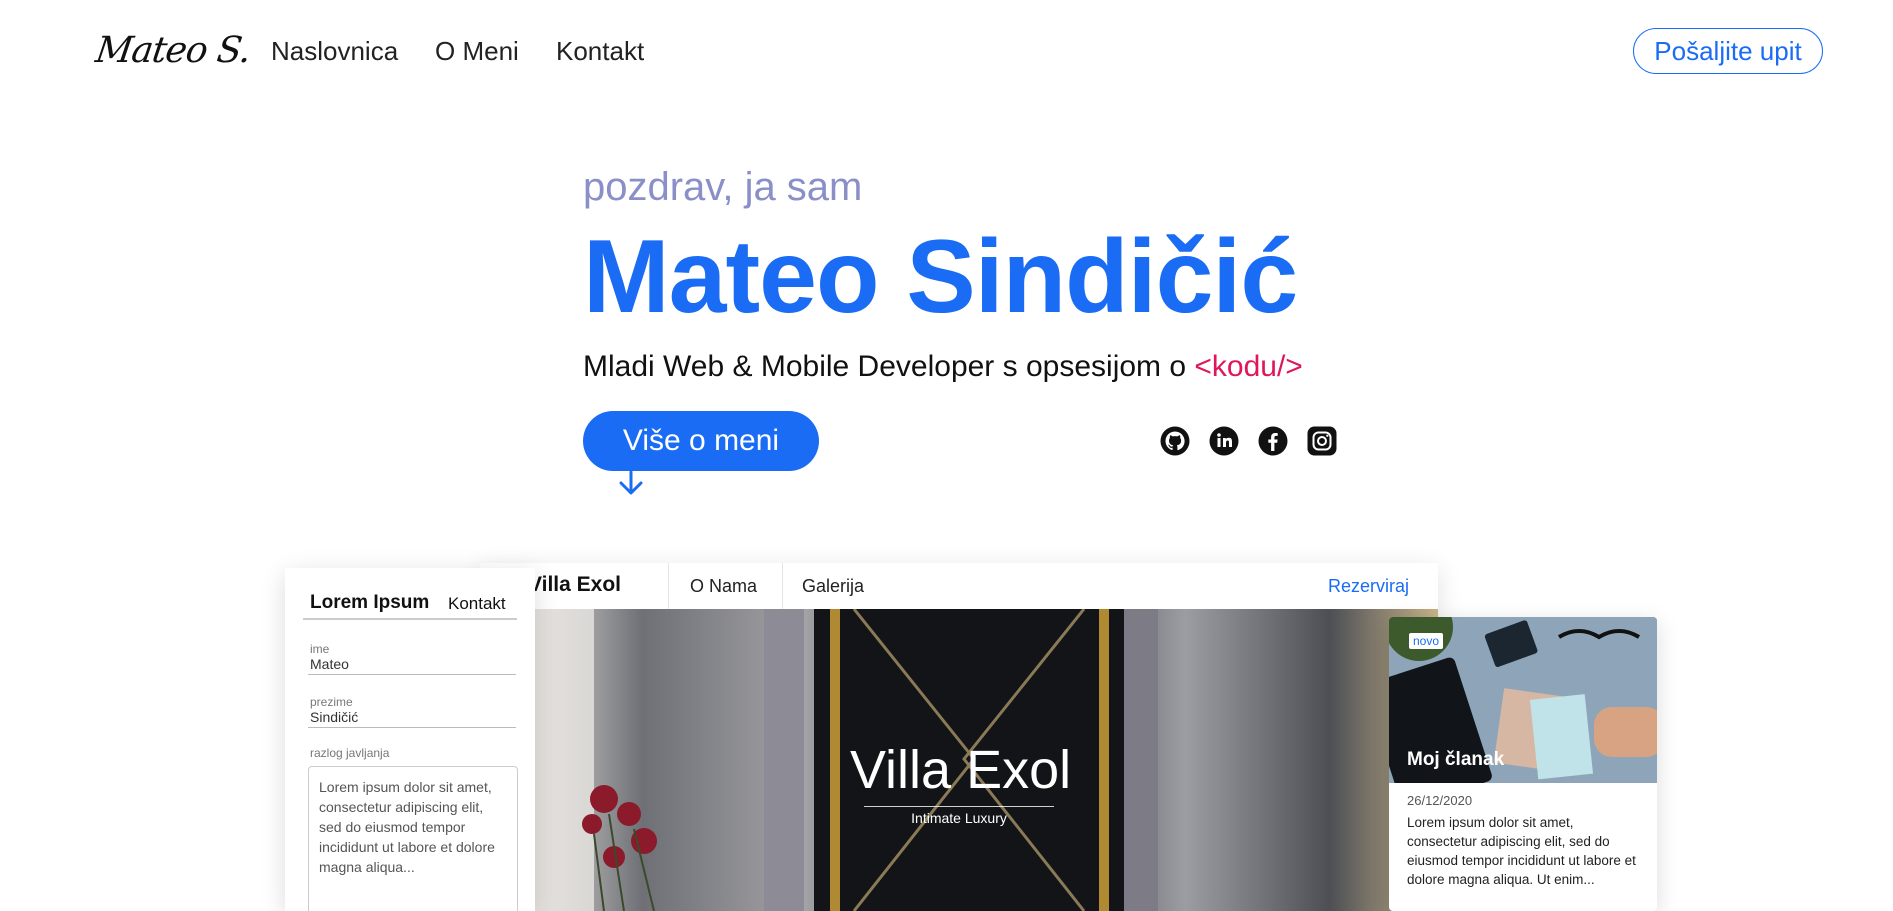  Describe the element at coordinates (1523, 700) in the screenshot. I see `article-image: novo Moj članak` at that location.